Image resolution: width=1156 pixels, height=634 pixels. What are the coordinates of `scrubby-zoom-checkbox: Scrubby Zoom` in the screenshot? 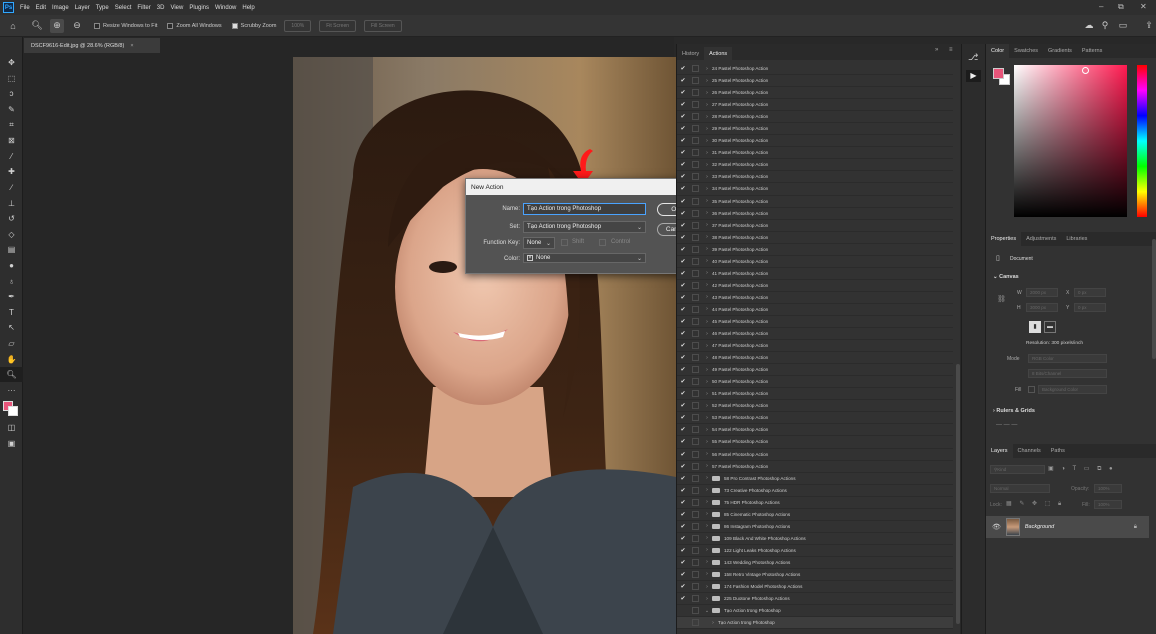 It's located at (253, 25).